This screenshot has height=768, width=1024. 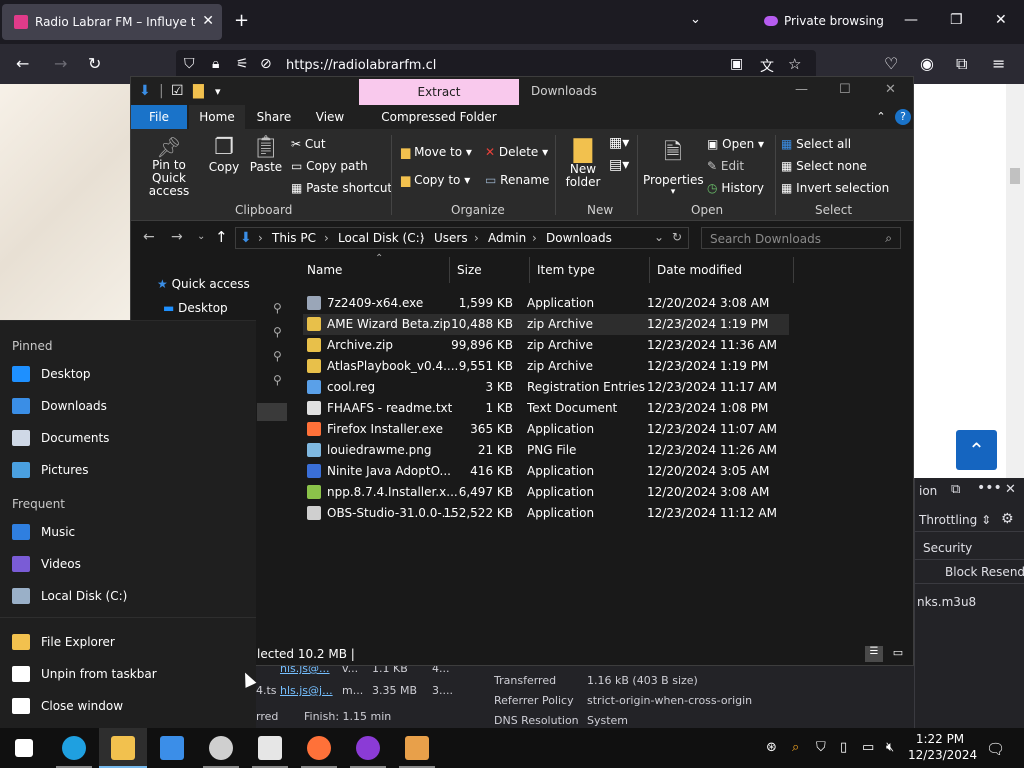 What do you see at coordinates (881, 117) in the screenshot?
I see `collapse-ribbon-icon: ⌃` at bounding box center [881, 117].